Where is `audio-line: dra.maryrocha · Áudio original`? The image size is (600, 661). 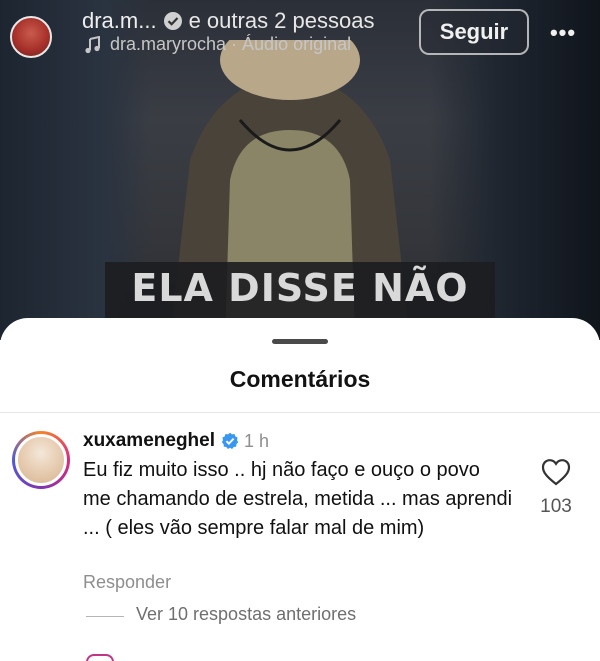 audio-line: dra.maryrocha · Áudio original is located at coordinates (217, 44).